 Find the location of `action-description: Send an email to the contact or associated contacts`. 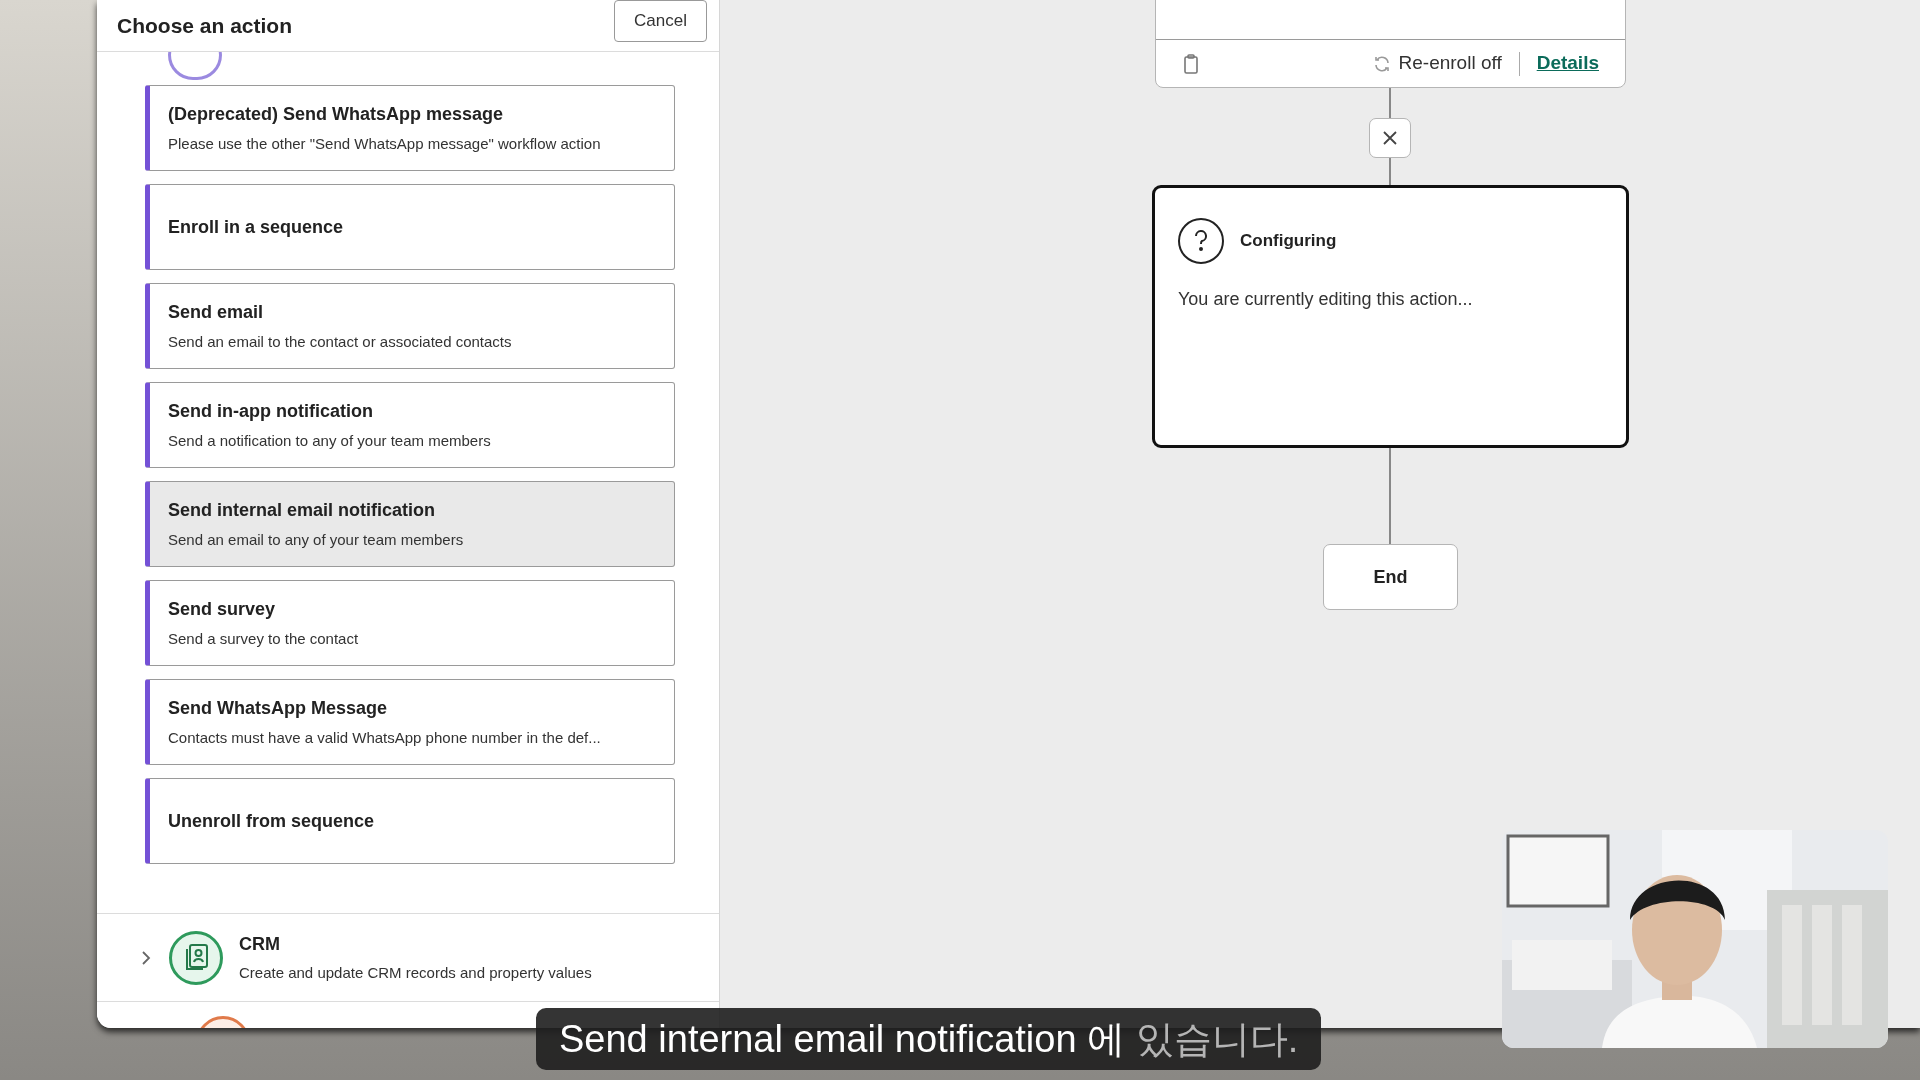

action-description: Send an email to the contact or associated contacts is located at coordinates (340, 341).